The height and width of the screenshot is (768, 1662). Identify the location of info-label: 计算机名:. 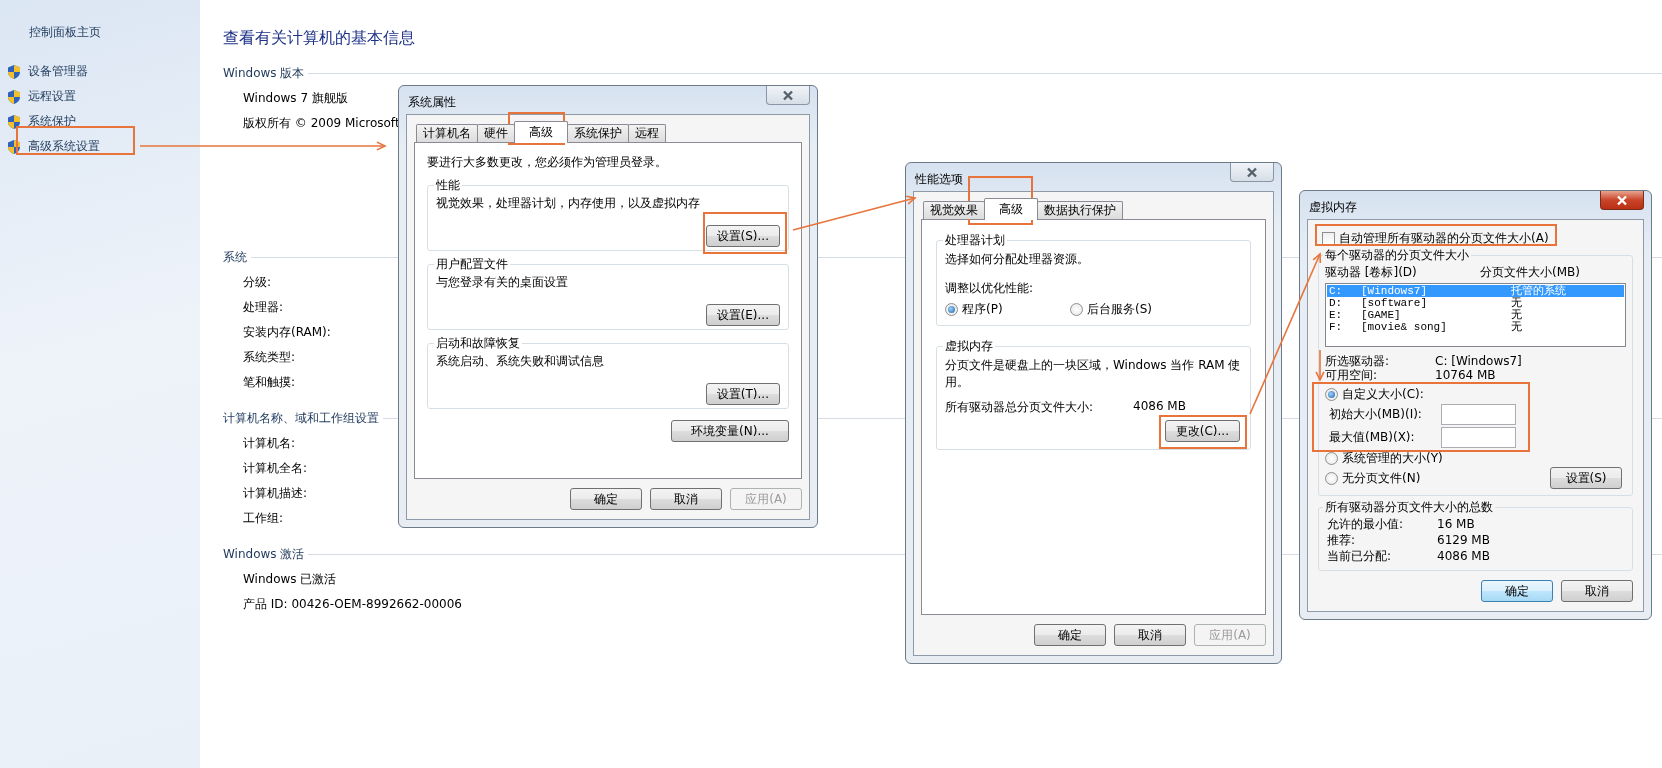
(269, 443).